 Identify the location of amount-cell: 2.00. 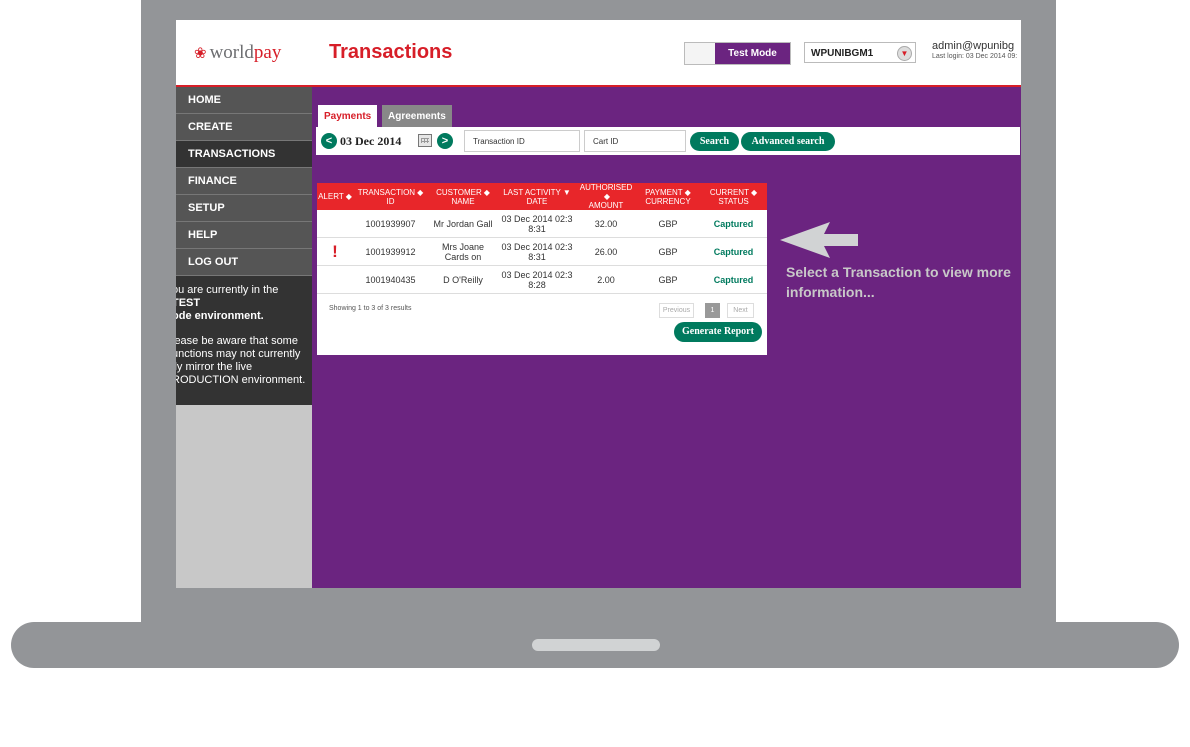
(606, 280).